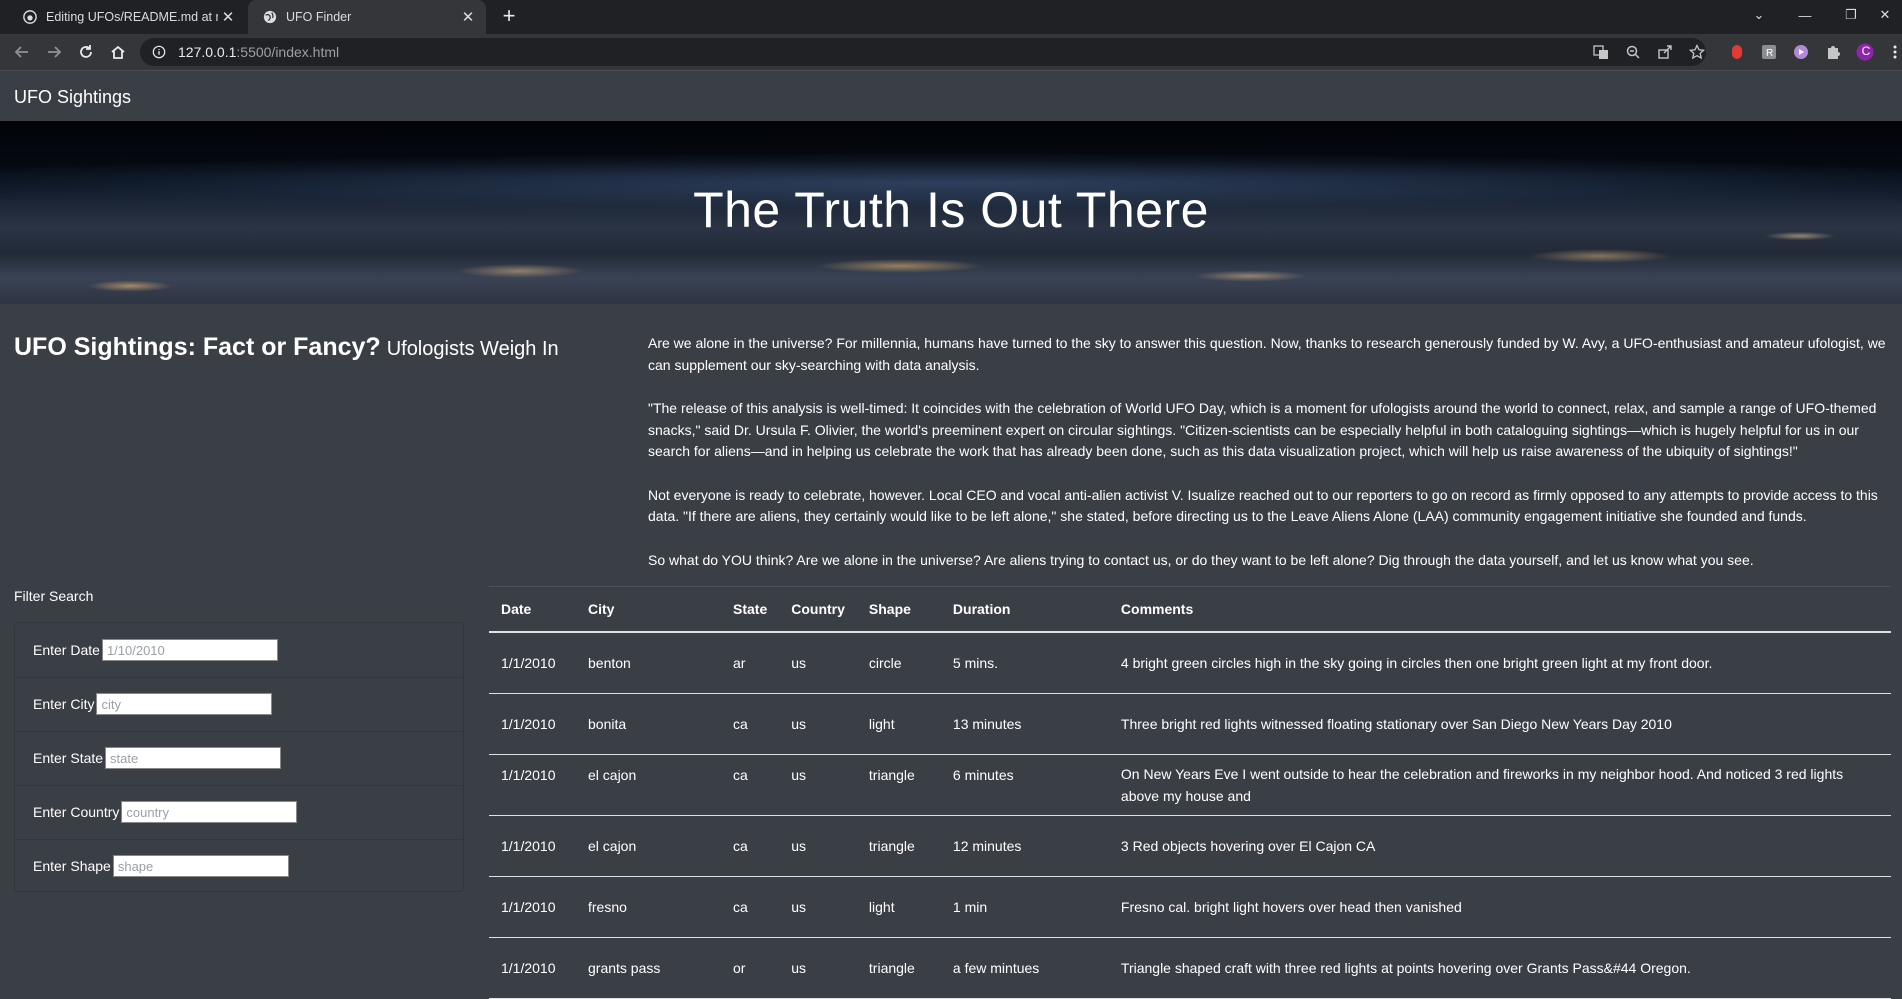  I want to click on forward-icon, so click(54, 52).